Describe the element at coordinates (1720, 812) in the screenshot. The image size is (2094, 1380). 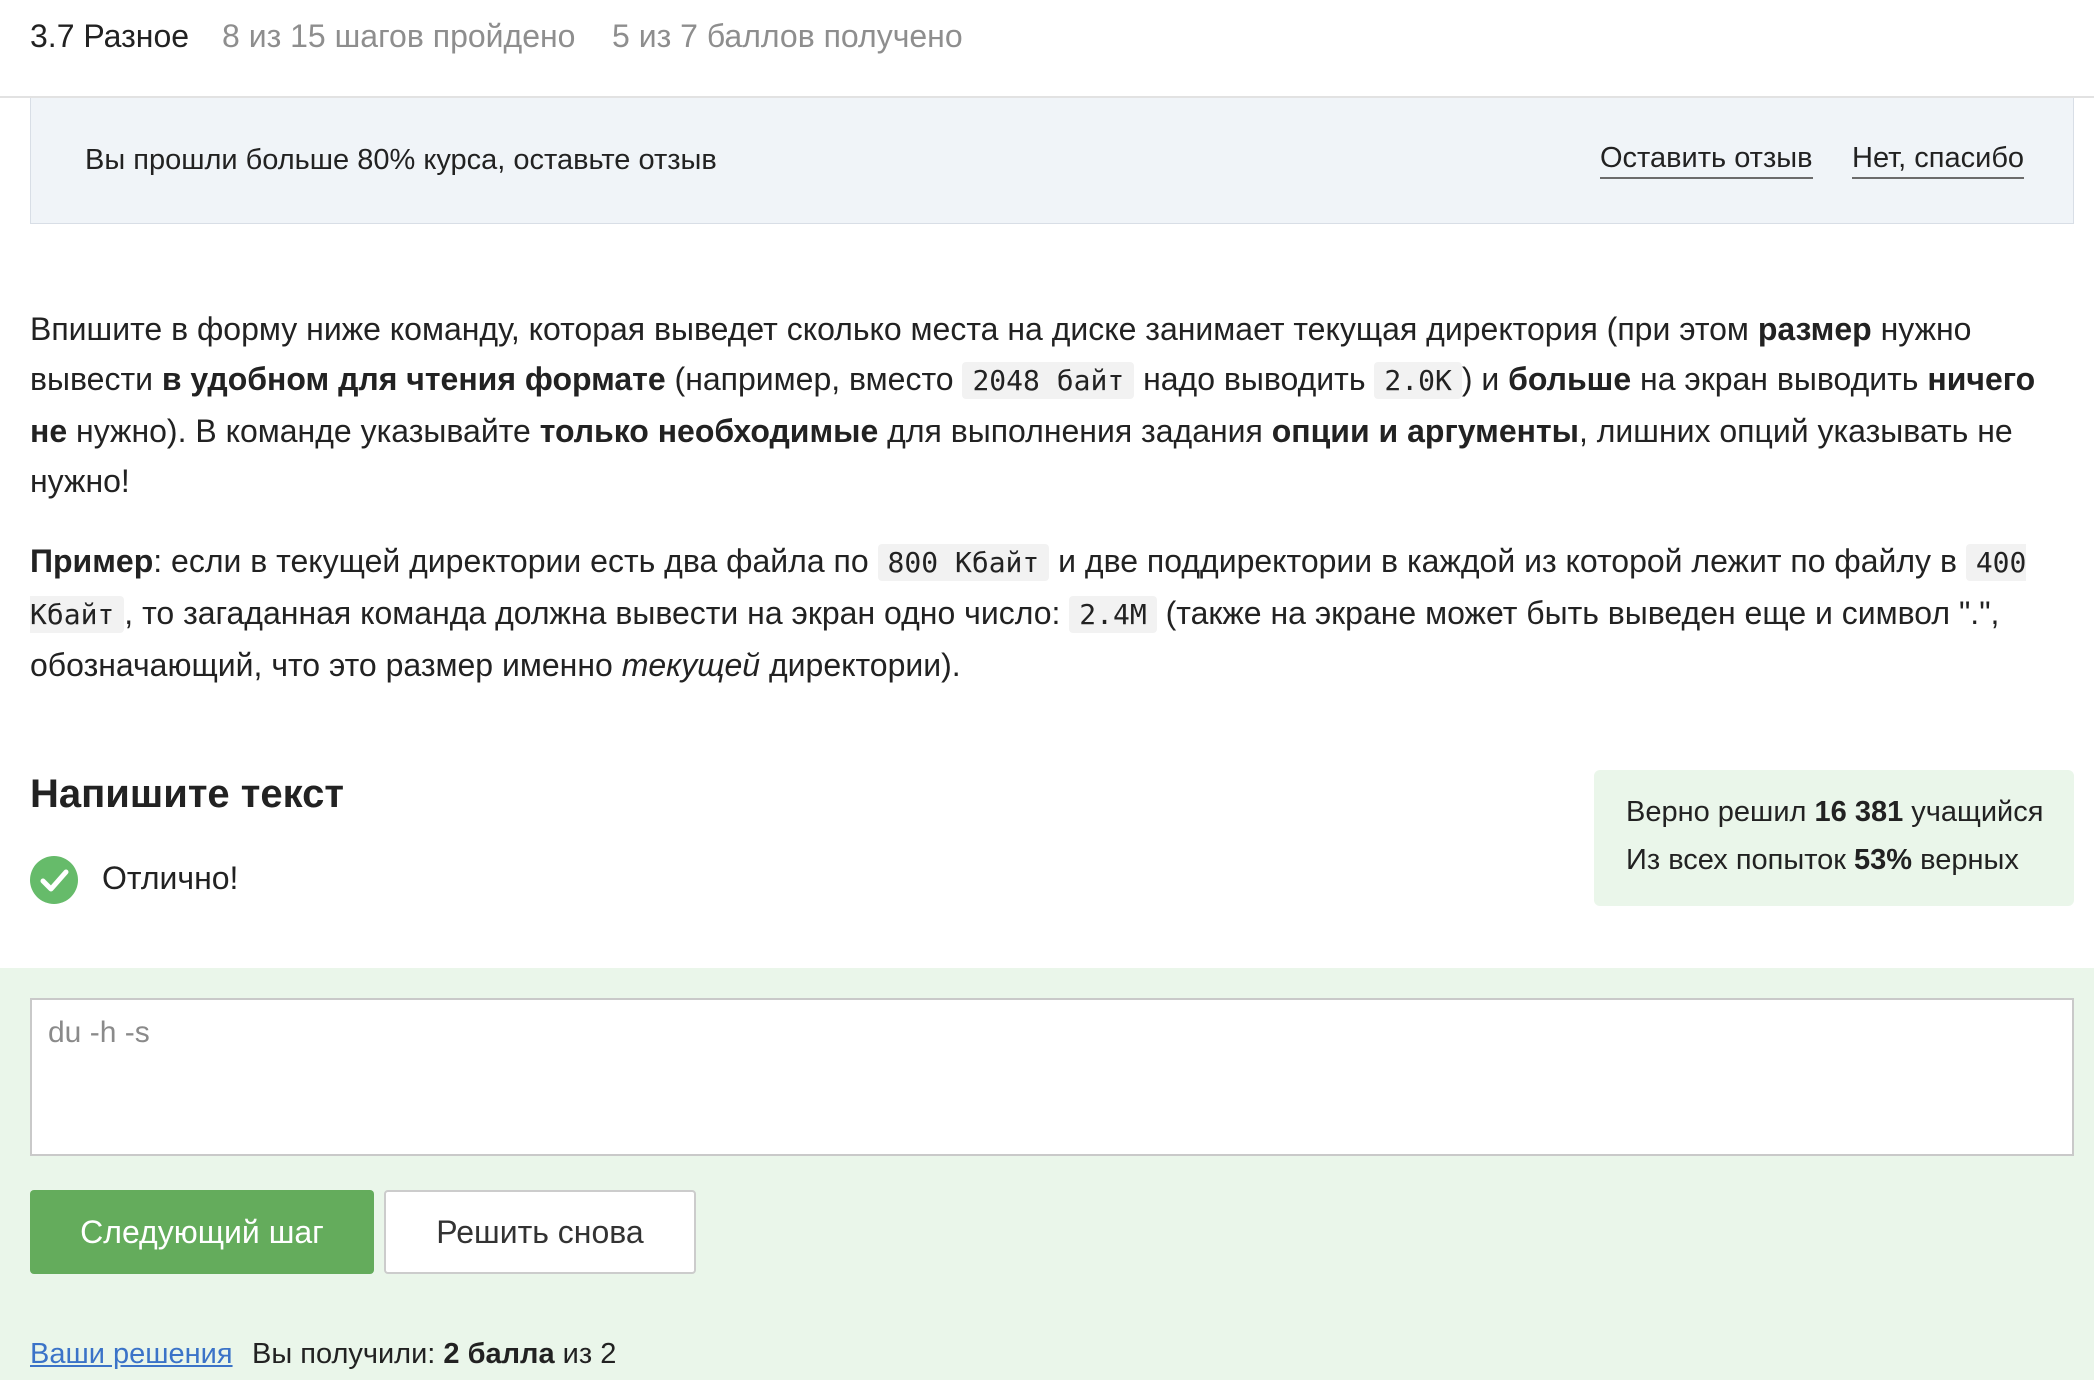
I see `stats-text: Верно решил` at that location.